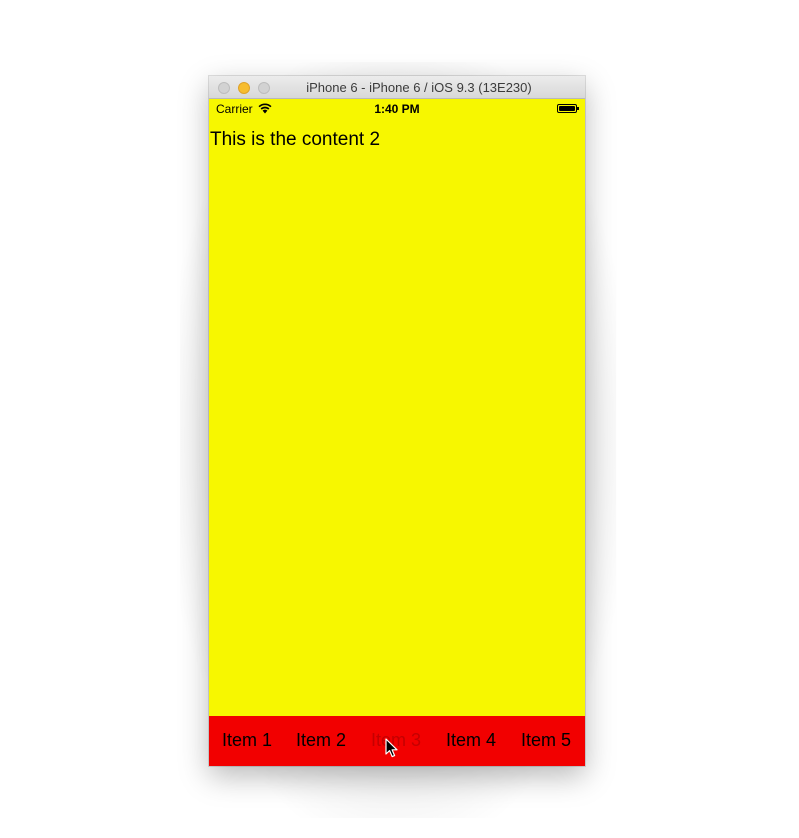  What do you see at coordinates (471, 740) in the screenshot?
I see `tab-item-4: Item 4` at bounding box center [471, 740].